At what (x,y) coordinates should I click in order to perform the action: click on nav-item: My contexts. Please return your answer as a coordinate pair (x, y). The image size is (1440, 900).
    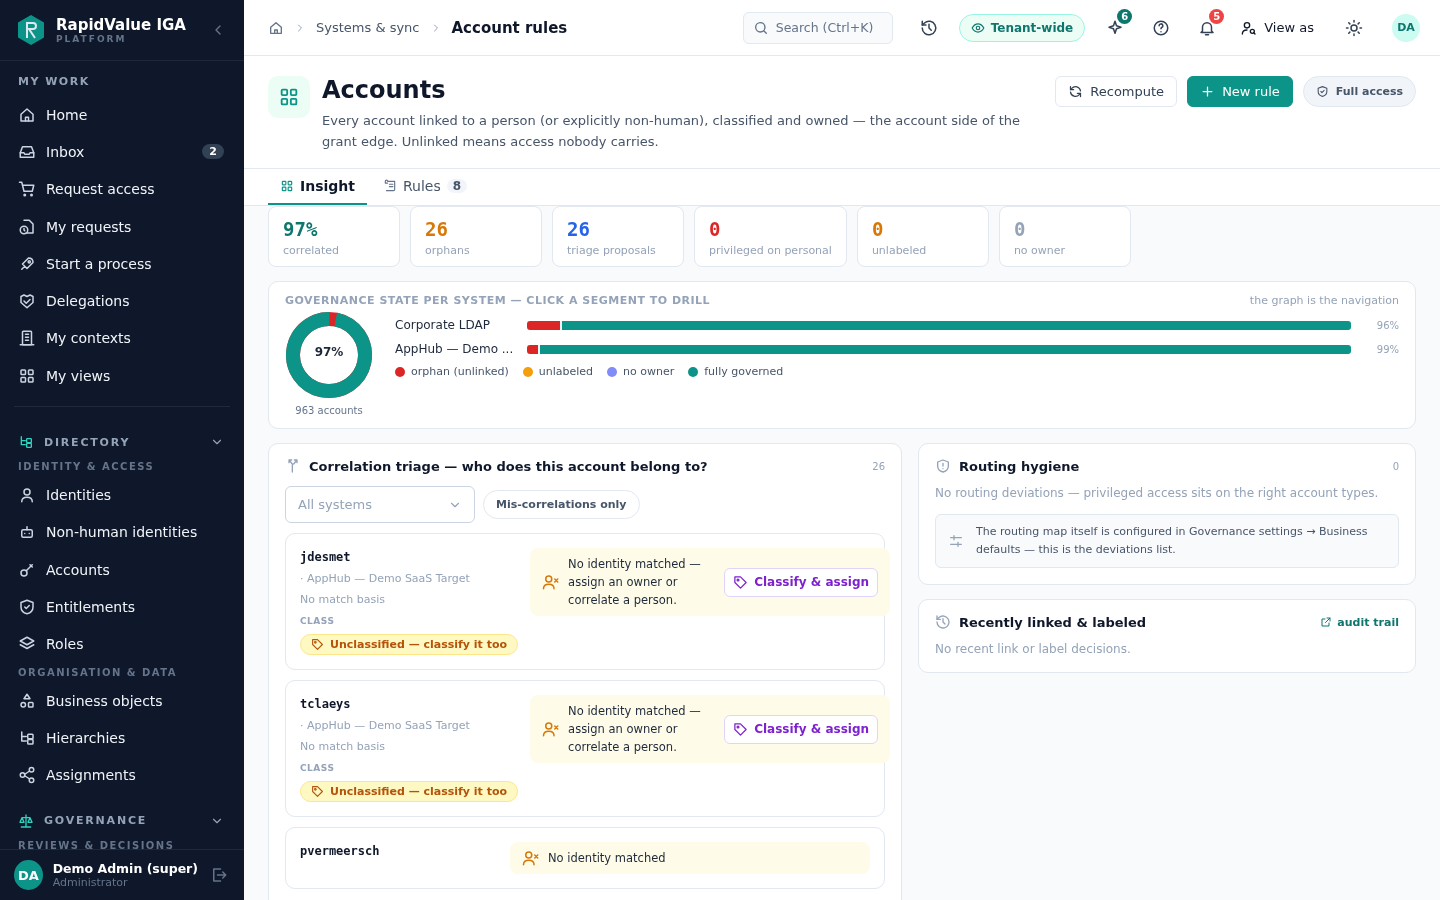
    Looking at the image, I should click on (124, 338).